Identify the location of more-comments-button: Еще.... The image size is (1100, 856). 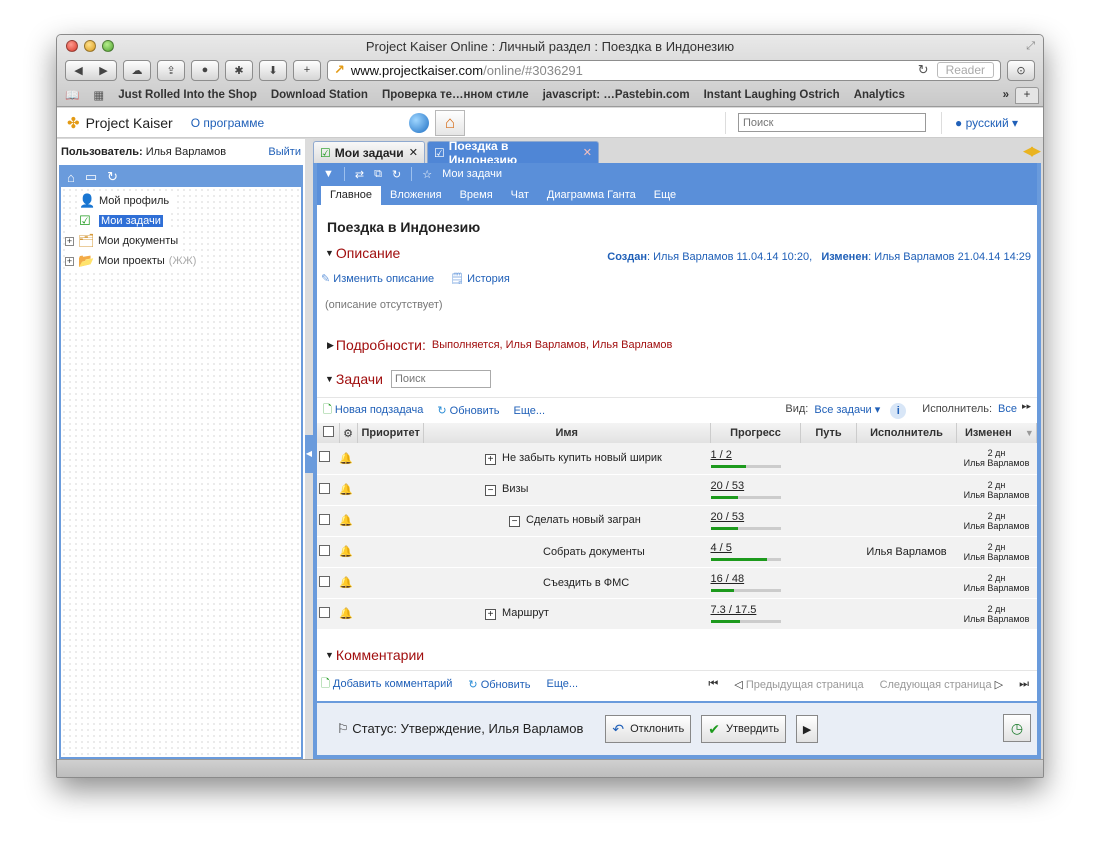
(563, 684).